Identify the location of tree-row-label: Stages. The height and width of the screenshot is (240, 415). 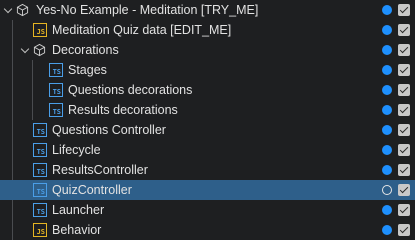
(87, 70).